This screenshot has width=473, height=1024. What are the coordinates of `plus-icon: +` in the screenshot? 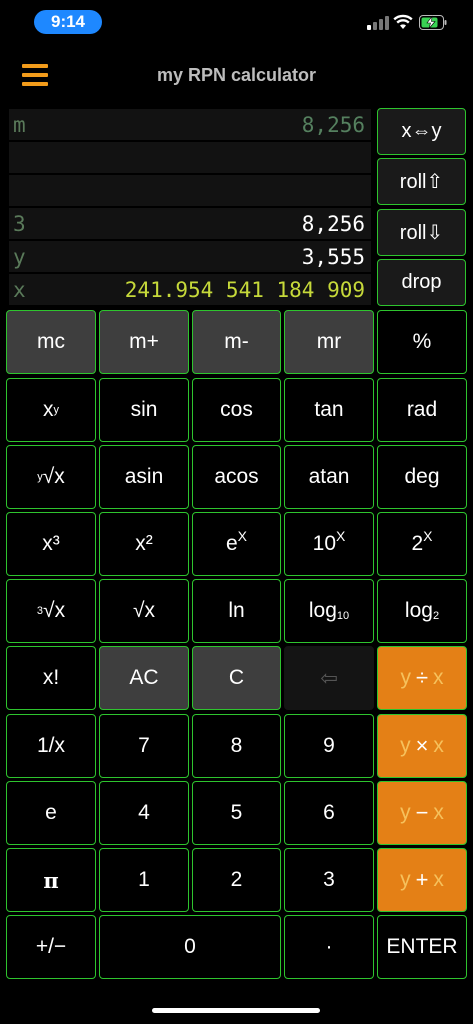 It's located at (422, 879).